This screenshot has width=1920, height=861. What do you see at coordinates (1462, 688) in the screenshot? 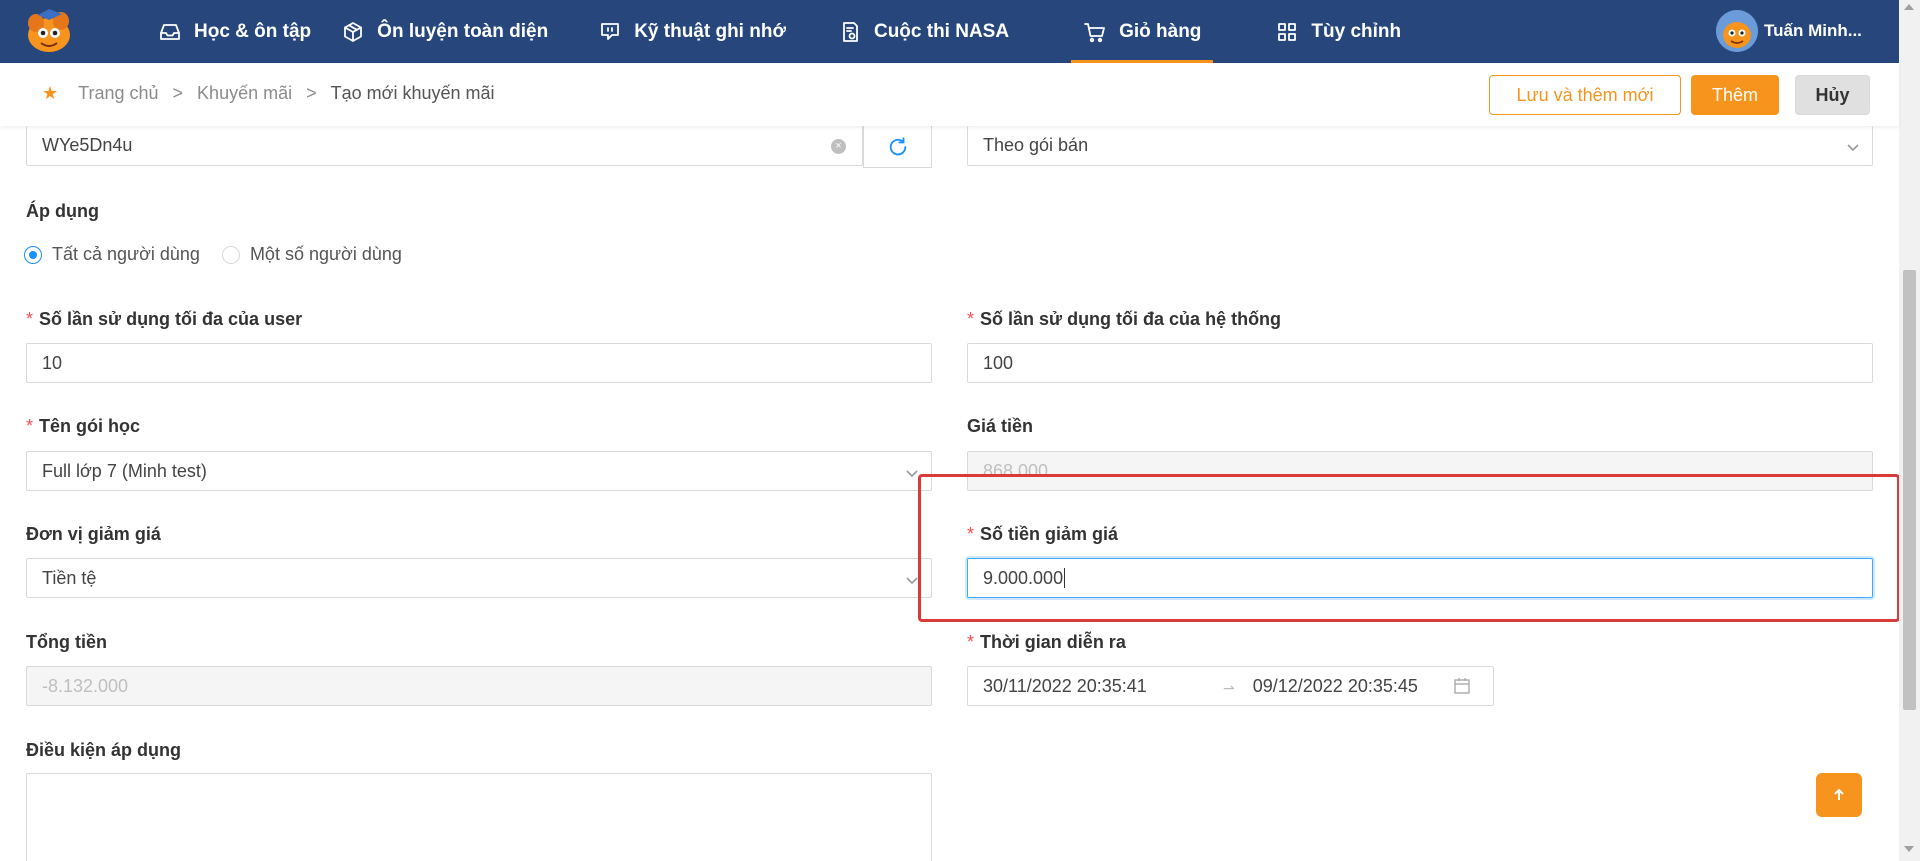
I see `calendar-icon` at bounding box center [1462, 688].